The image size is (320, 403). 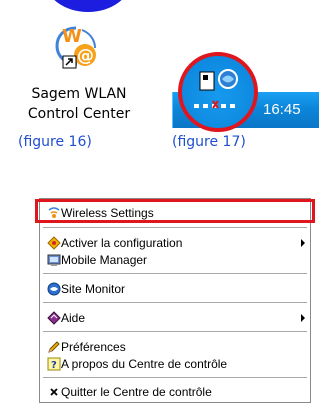 What do you see at coordinates (175, 289) in the screenshot?
I see `menu-item-site-monitor: Site Monitor` at bounding box center [175, 289].